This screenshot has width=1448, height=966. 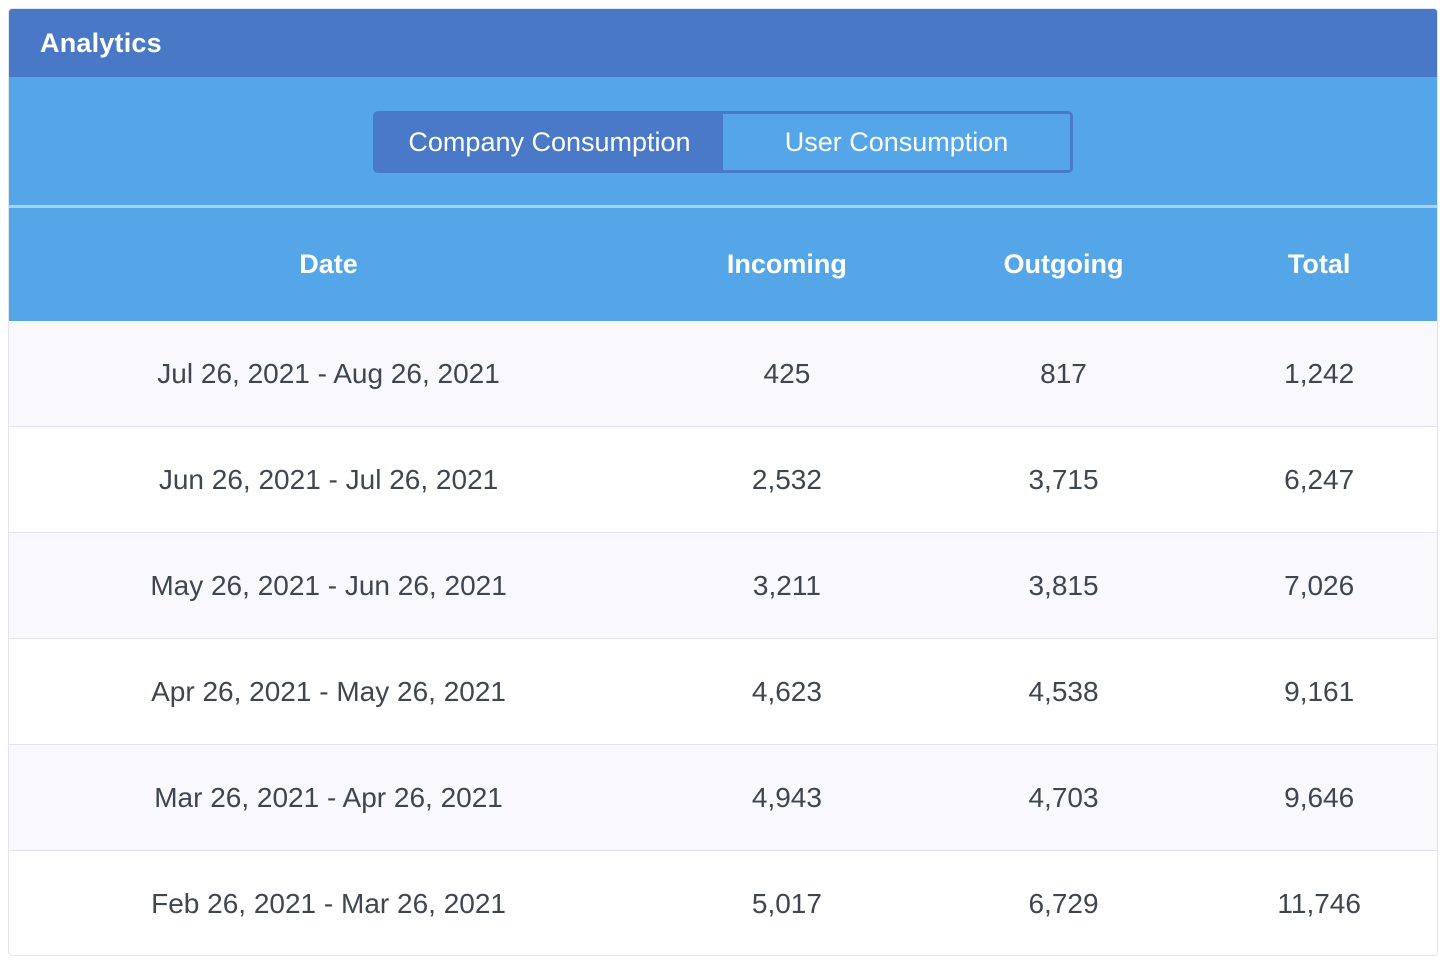 I want to click on date-range-cell: Jun 26, 2021 - Jul 26, 2021, so click(x=328, y=479).